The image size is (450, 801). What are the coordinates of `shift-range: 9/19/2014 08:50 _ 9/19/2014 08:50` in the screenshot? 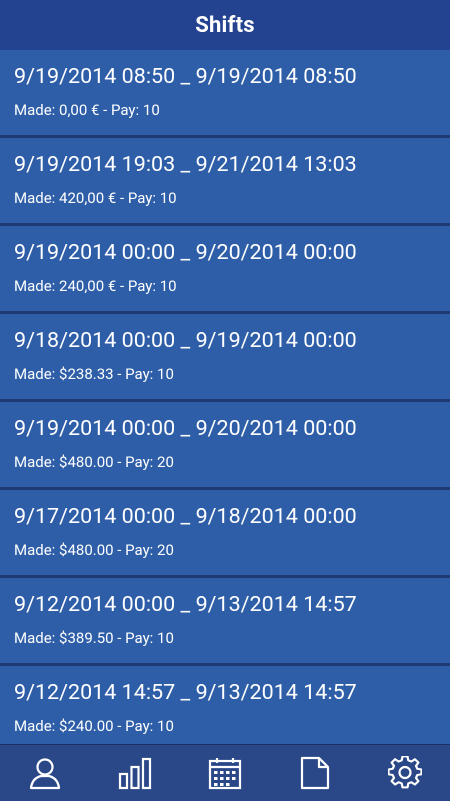 It's located at (185, 76).